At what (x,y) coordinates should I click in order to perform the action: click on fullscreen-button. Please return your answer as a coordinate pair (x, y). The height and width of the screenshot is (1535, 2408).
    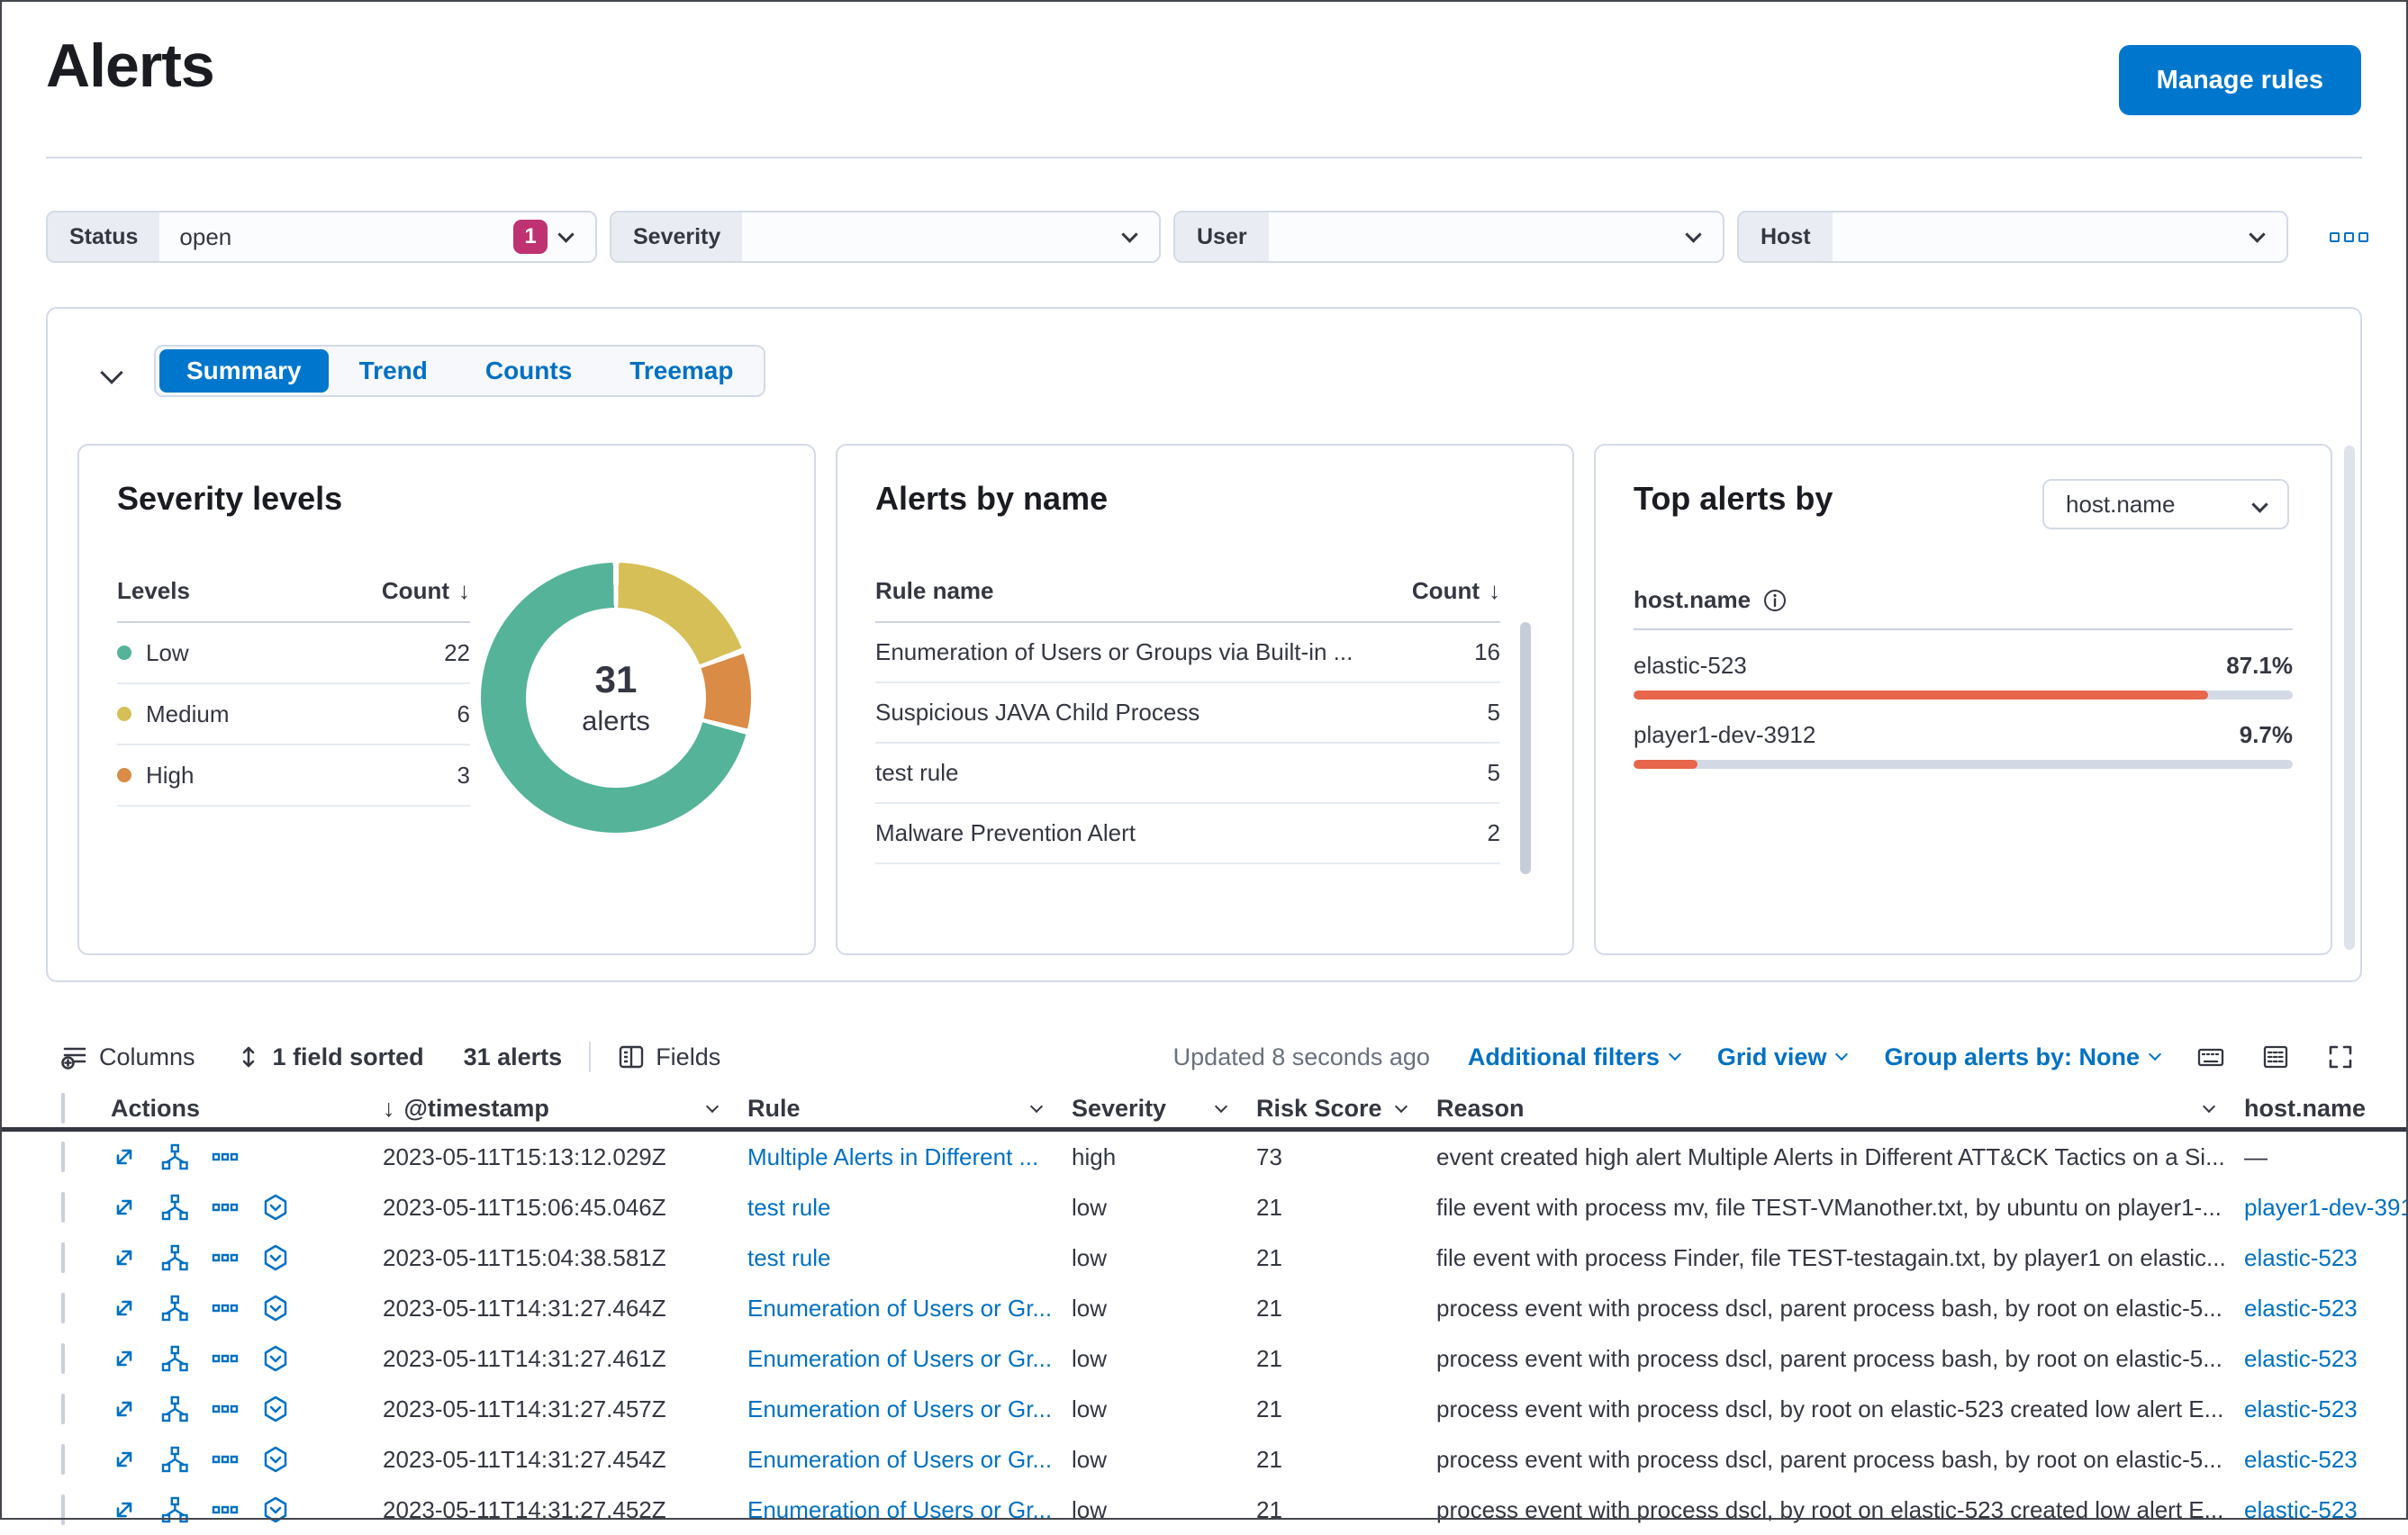
    Looking at the image, I should click on (2340, 1056).